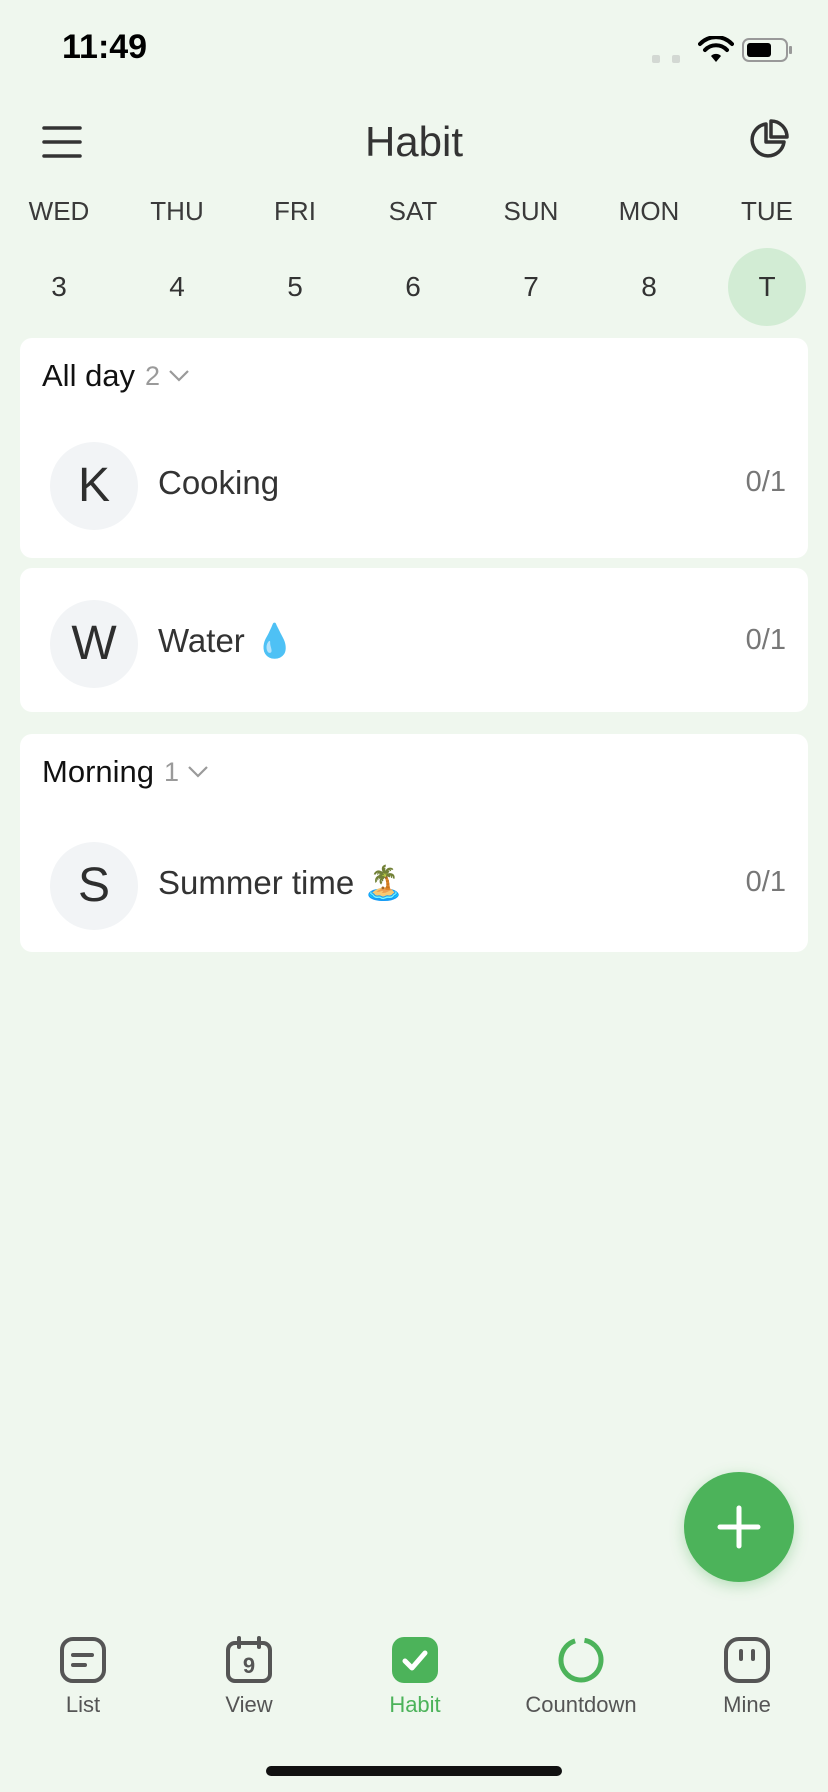  Describe the element at coordinates (89, 375) in the screenshot. I see `section-title: All day` at that location.